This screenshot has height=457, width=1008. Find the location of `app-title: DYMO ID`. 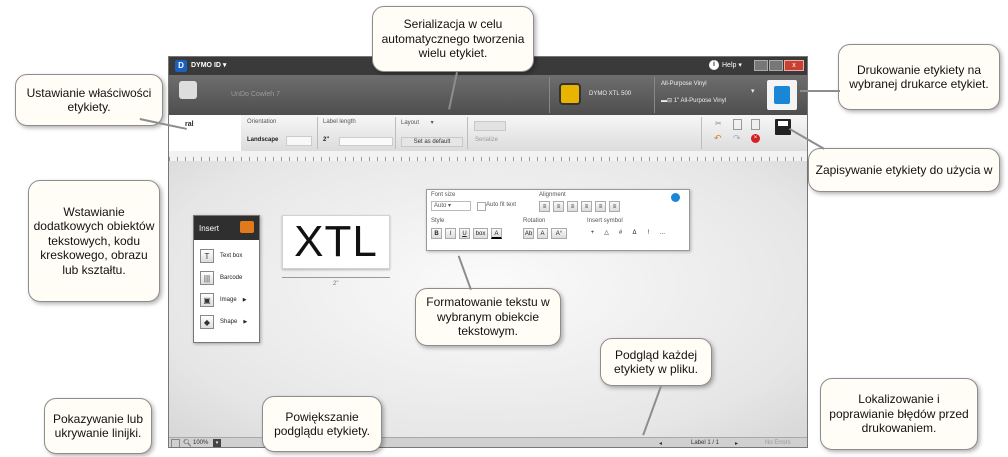

app-title: DYMO ID is located at coordinates (206, 65).